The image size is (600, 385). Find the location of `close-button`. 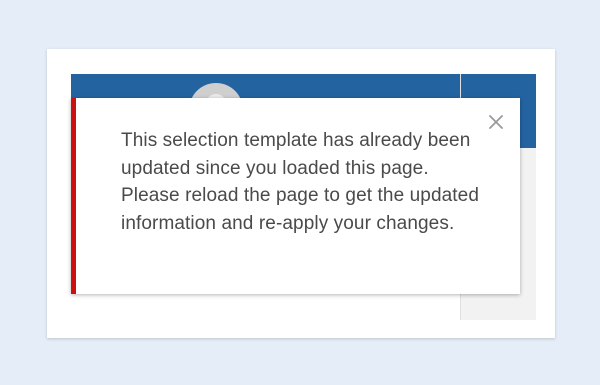

close-button is located at coordinates (496, 122).